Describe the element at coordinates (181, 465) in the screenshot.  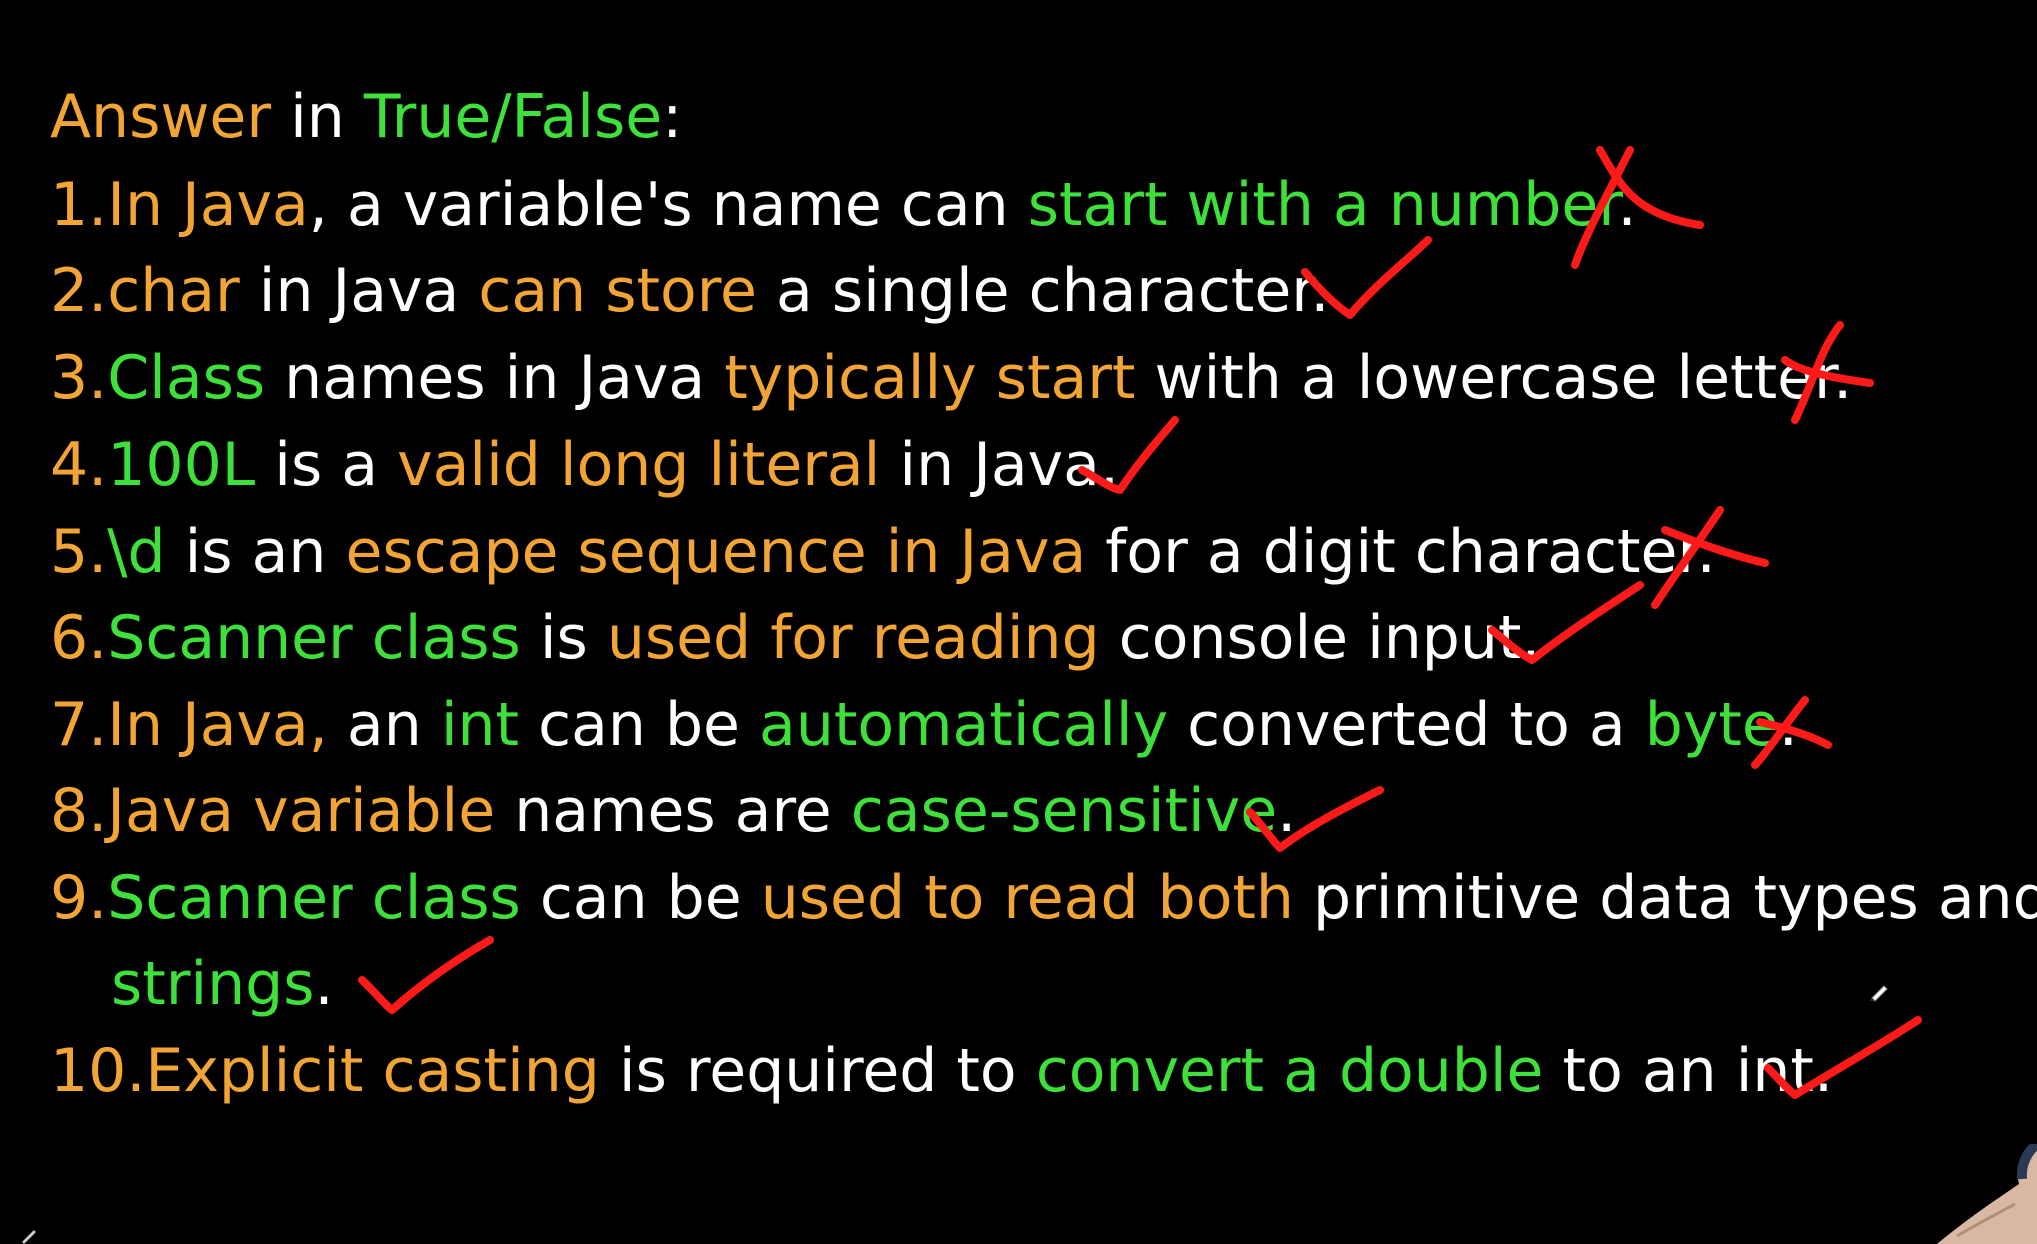
I see `question-text-segment: 100L` at that location.